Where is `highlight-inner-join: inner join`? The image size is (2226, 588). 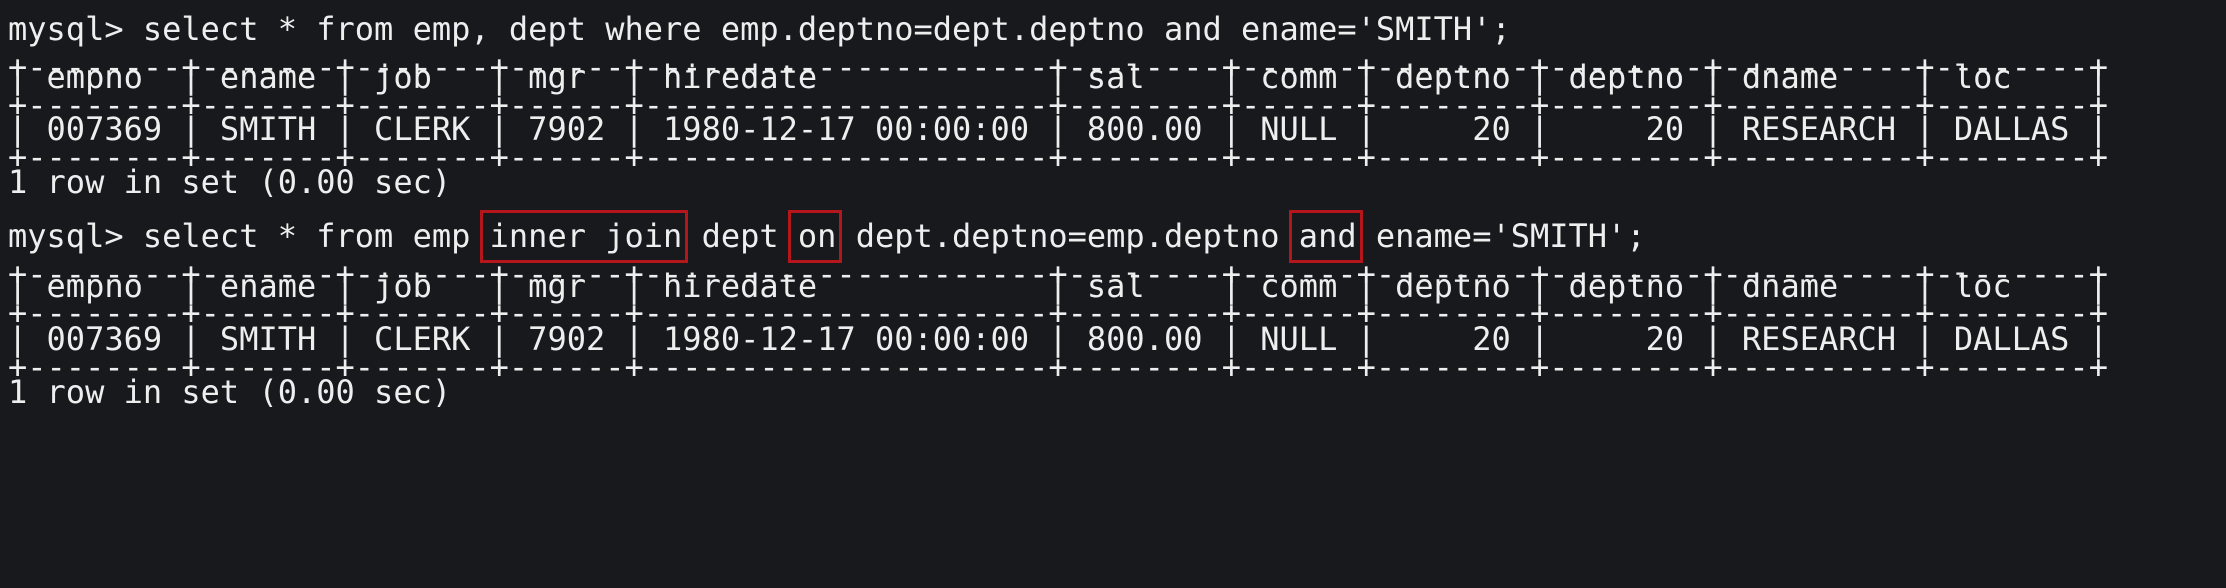 highlight-inner-join: inner join is located at coordinates (586, 236).